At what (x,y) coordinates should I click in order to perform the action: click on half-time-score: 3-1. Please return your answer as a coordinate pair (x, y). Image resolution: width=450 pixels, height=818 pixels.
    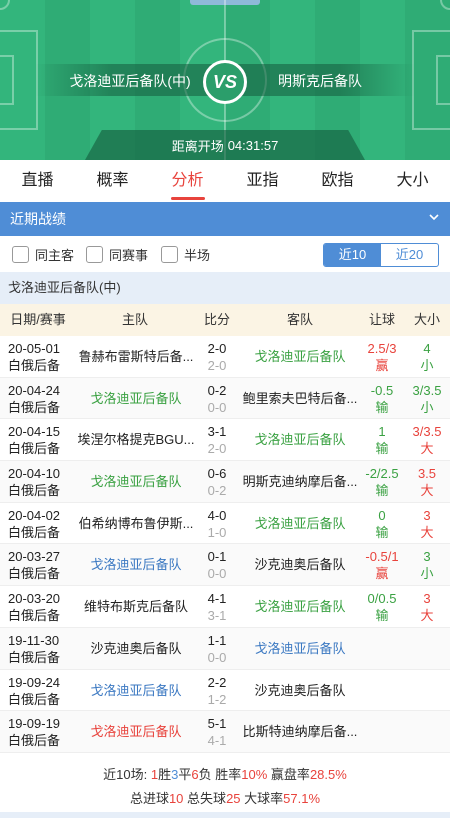
    Looking at the image, I should click on (217, 616).